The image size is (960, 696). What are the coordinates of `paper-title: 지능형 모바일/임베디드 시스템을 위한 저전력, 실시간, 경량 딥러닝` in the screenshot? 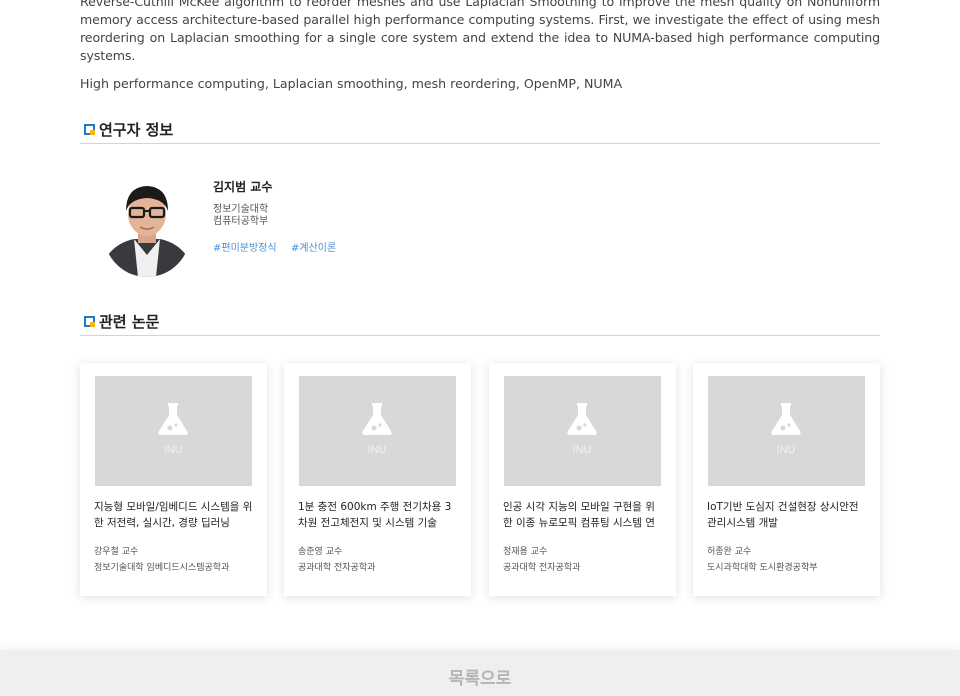 It's located at (173, 515).